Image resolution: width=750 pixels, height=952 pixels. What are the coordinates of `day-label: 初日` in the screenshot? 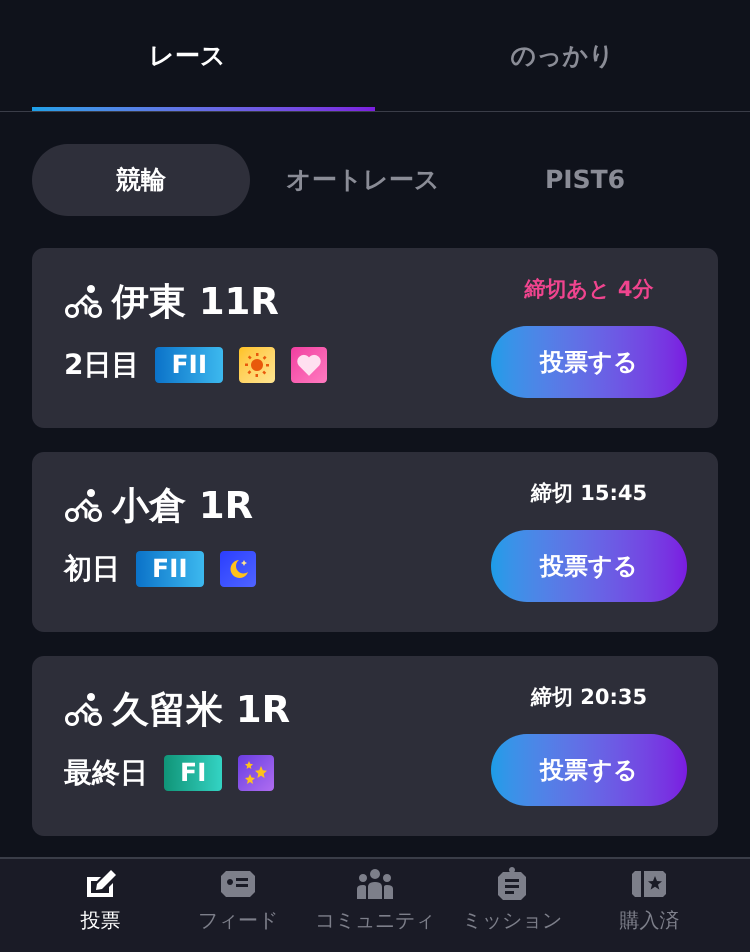 It's located at (92, 568).